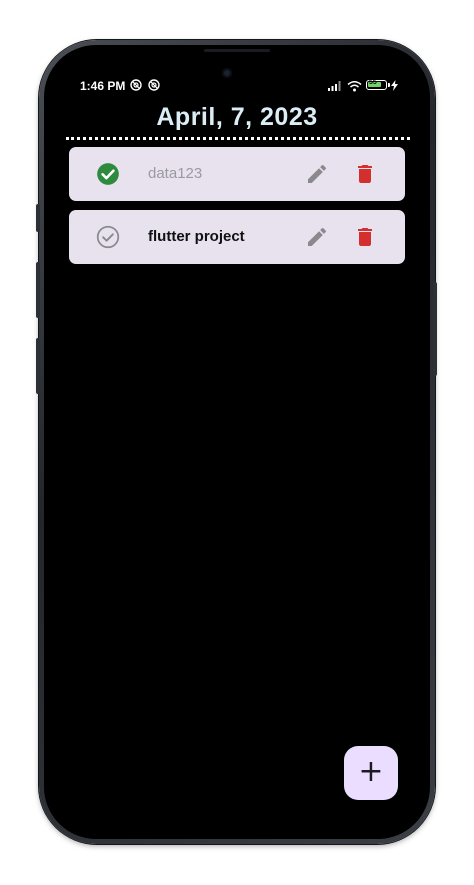  What do you see at coordinates (108, 174) in the screenshot?
I see `completed-check-icon` at bounding box center [108, 174].